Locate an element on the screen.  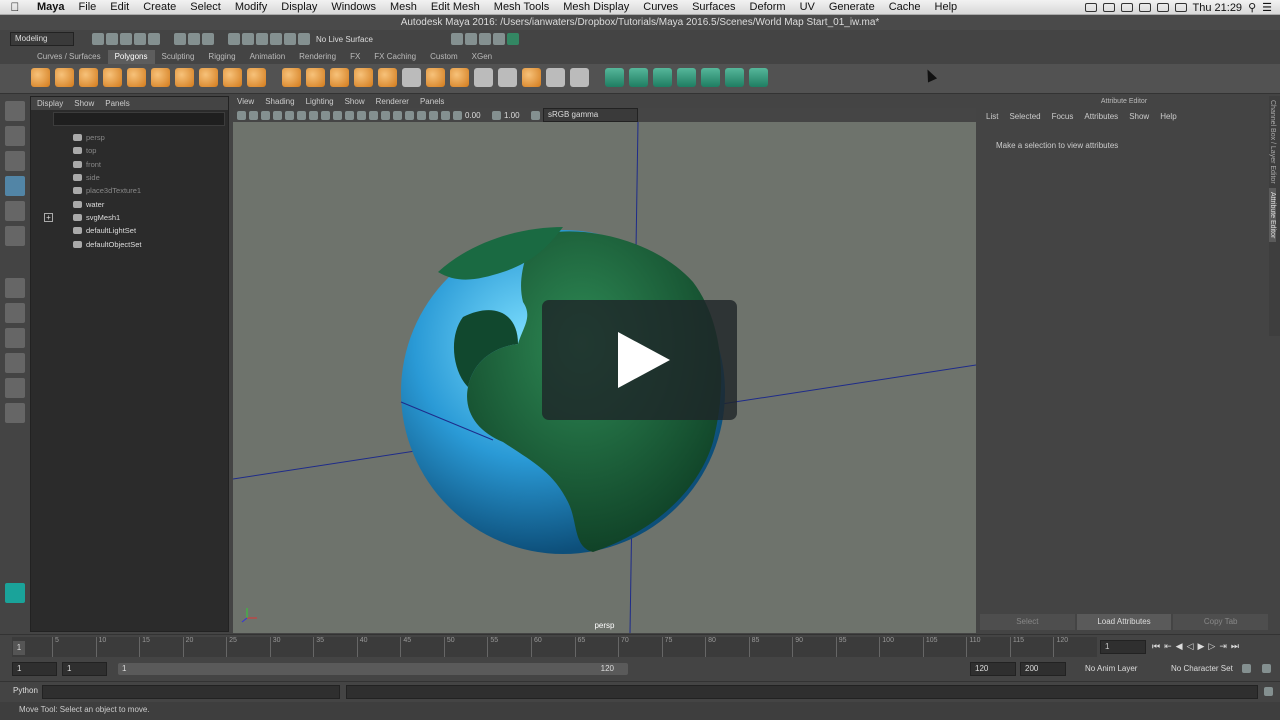
planar-mapping-icon is located at coordinates (614, 77).